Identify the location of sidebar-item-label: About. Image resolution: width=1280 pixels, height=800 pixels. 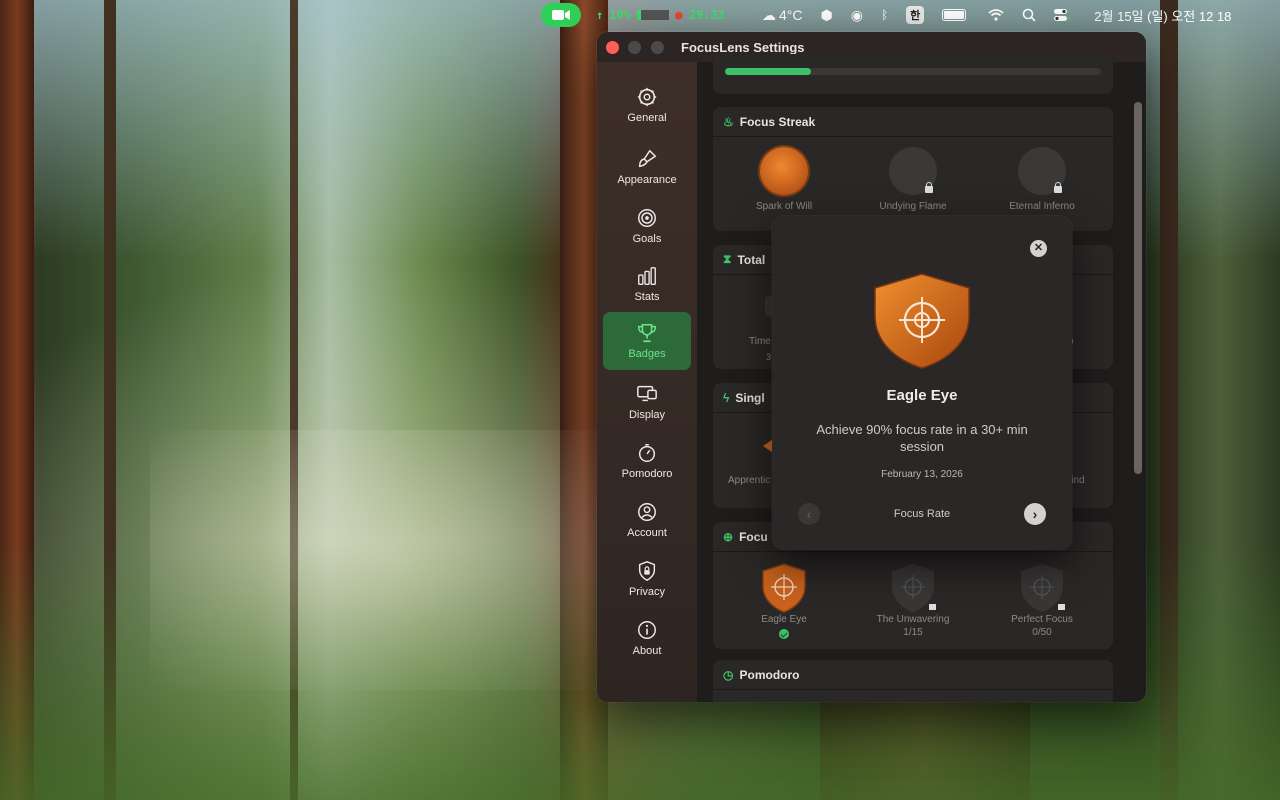
(647, 651).